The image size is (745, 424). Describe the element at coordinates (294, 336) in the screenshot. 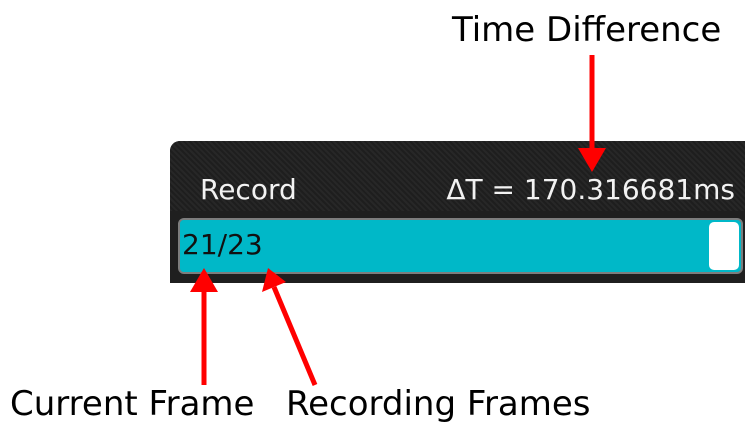

I see `arrow-recording-frames` at that location.